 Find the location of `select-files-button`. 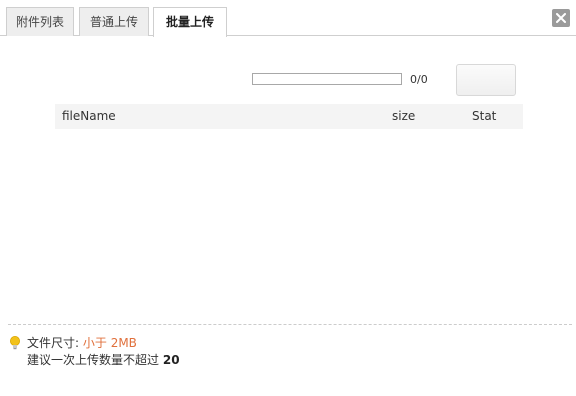

select-files-button is located at coordinates (486, 80).